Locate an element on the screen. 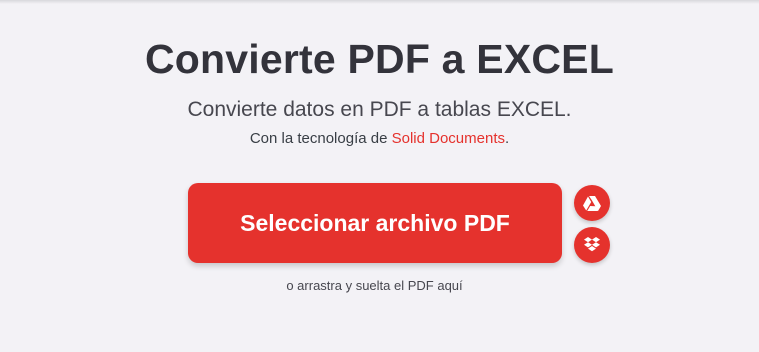 This screenshot has width=759, height=352. google-drive-icon is located at coordinates (592, 203).